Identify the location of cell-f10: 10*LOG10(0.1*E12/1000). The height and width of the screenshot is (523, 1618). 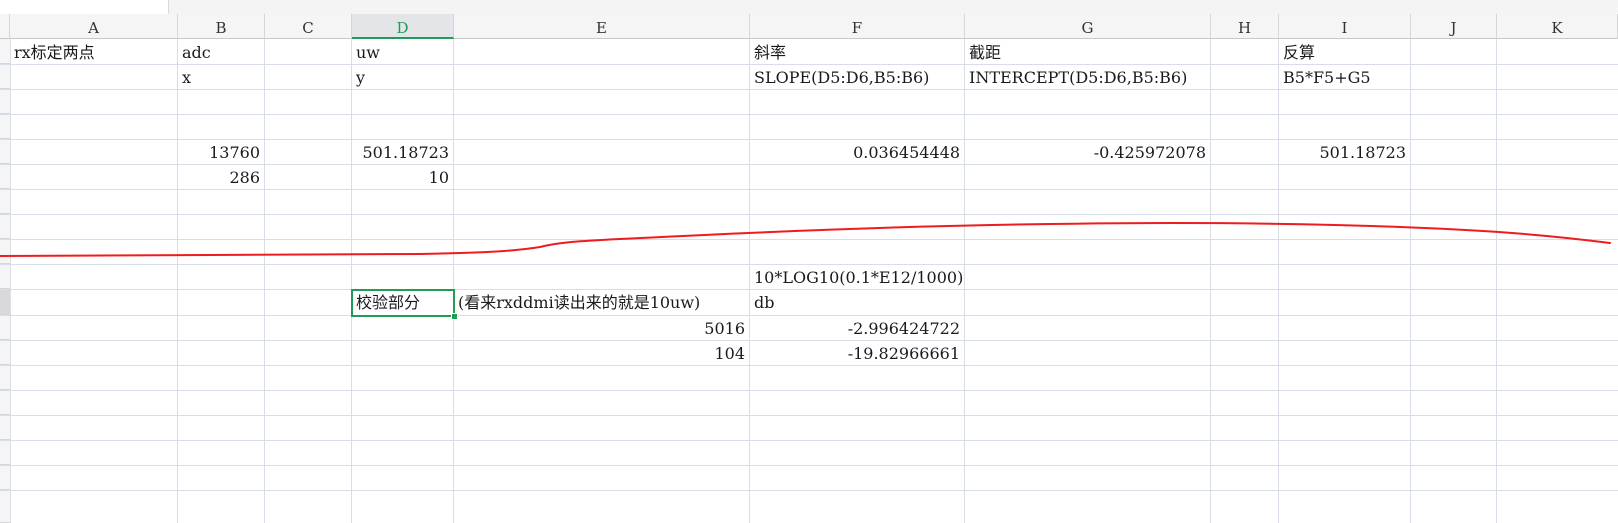
(870, 277).